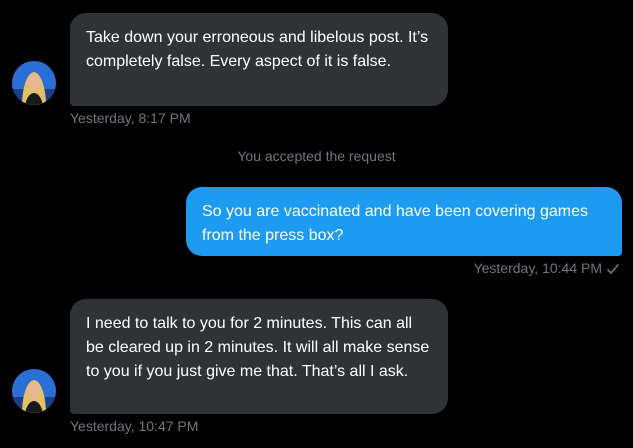 This screenshot has width=633, height=448. What do you see at coordinates (613, 269) in the screenshot?
I see `checkmark-icon` at bounding box center [613, 269].